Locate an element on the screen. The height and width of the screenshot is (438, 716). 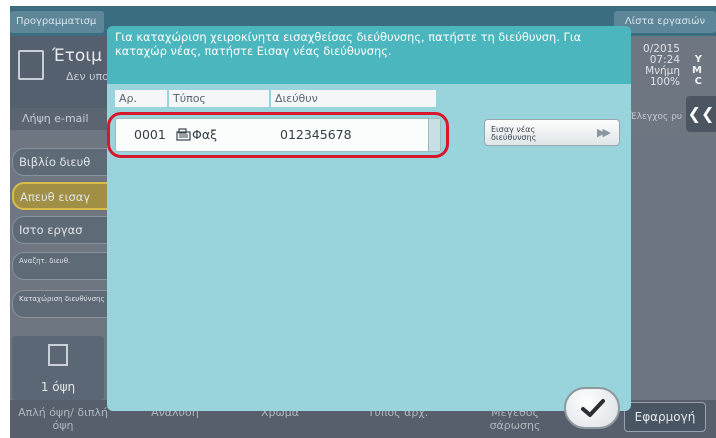
memory-value: 100% is located at coordinates (664, 82).